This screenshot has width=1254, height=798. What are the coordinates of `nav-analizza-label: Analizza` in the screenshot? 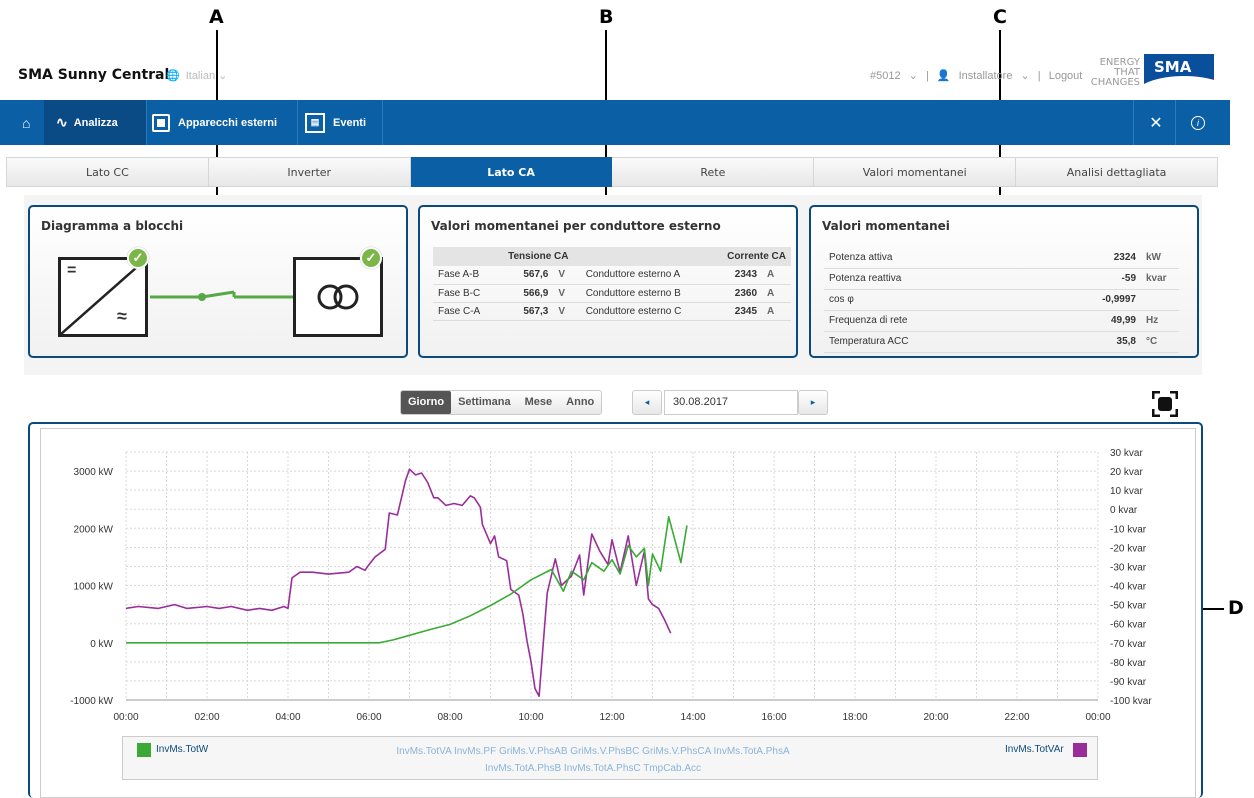 It's located at (95, 122).